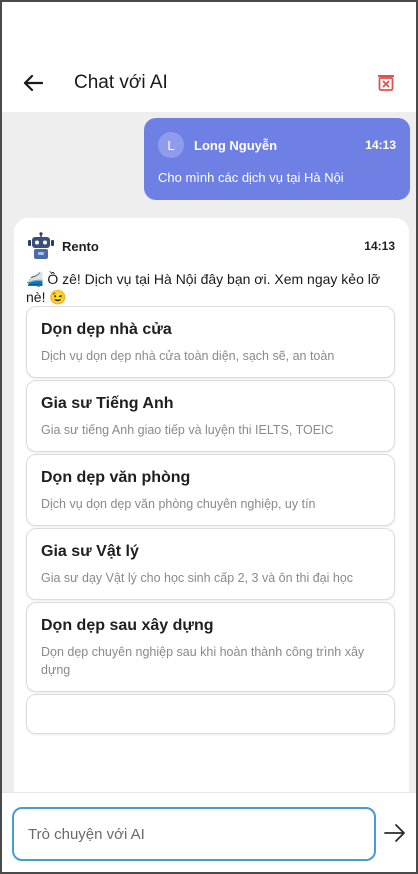 This screenshot has height=874, width=418. What do you see at coordinates (106, 329) in the screenshot?
I see `service-title: Dọn dẹp nhà cửa` at bounding box center [106, 329].